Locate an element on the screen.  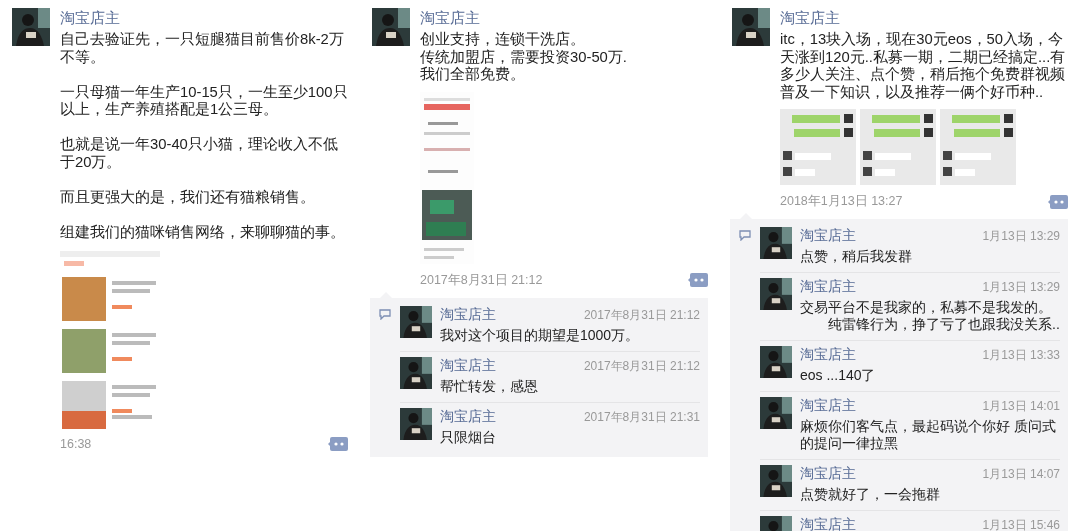
post-text: 传统加盟店，需要投资30-50万. is located at coordinates (524, 57).